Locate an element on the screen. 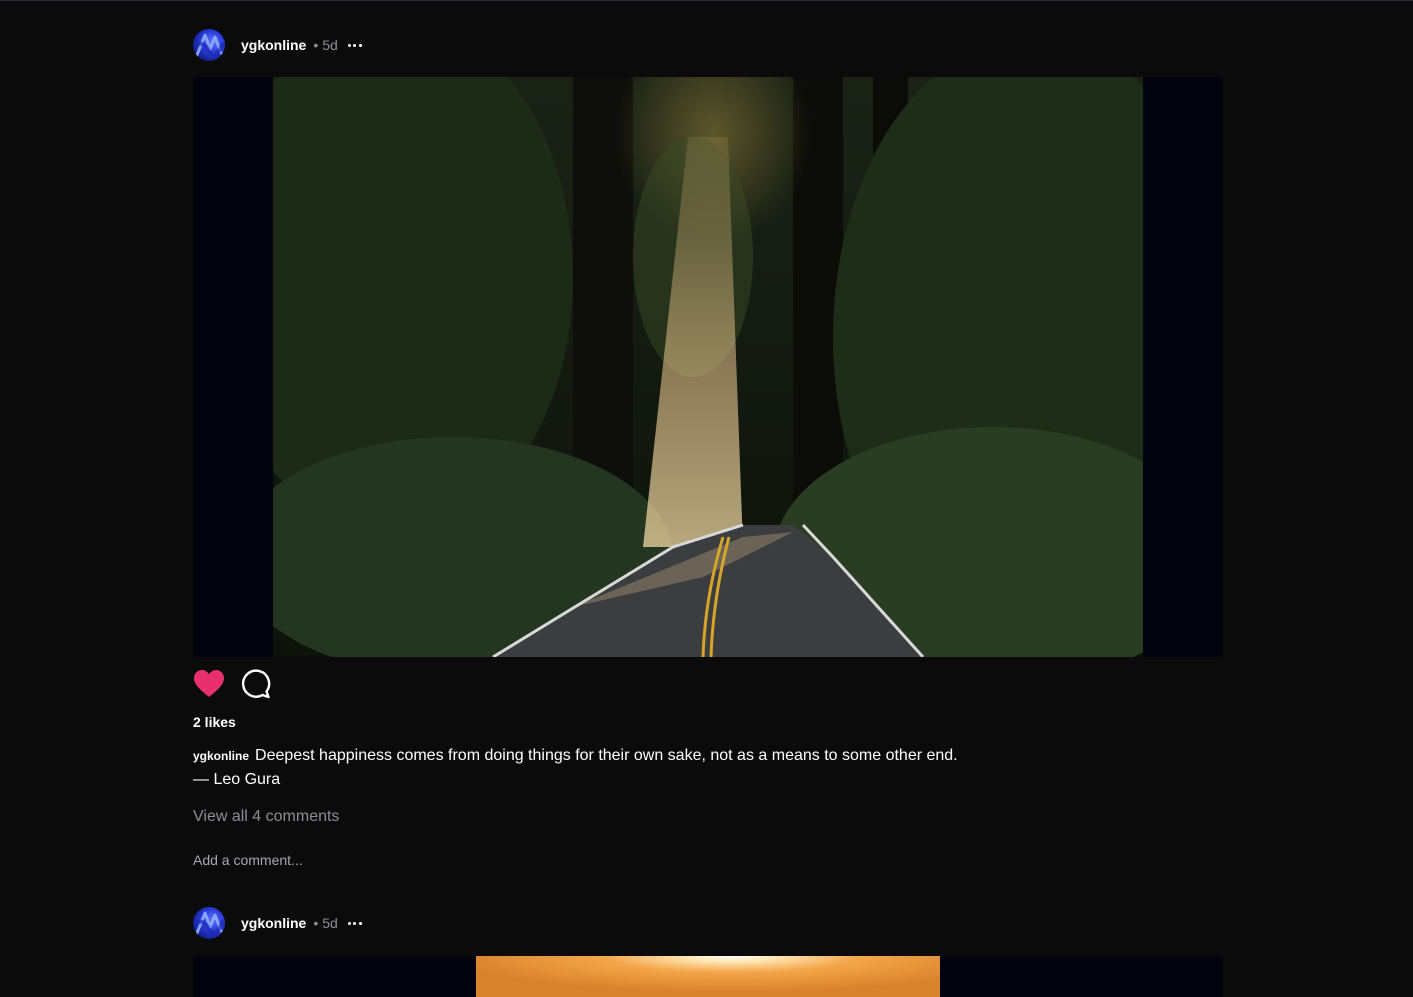 The image size is (1413, 997). sunset-photo is located at coordinates (708, 976).